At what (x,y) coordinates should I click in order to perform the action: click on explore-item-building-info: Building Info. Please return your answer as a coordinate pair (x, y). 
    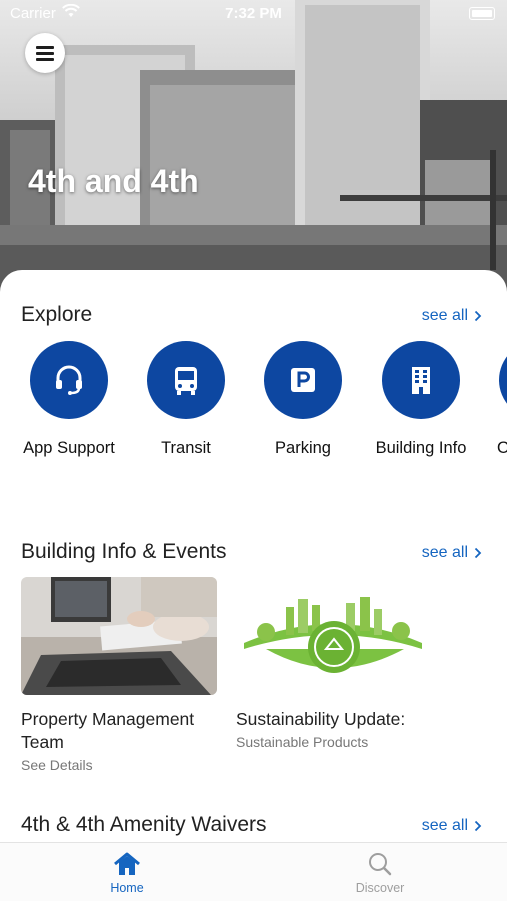
    Looking at the image, I should click on (421, 399).